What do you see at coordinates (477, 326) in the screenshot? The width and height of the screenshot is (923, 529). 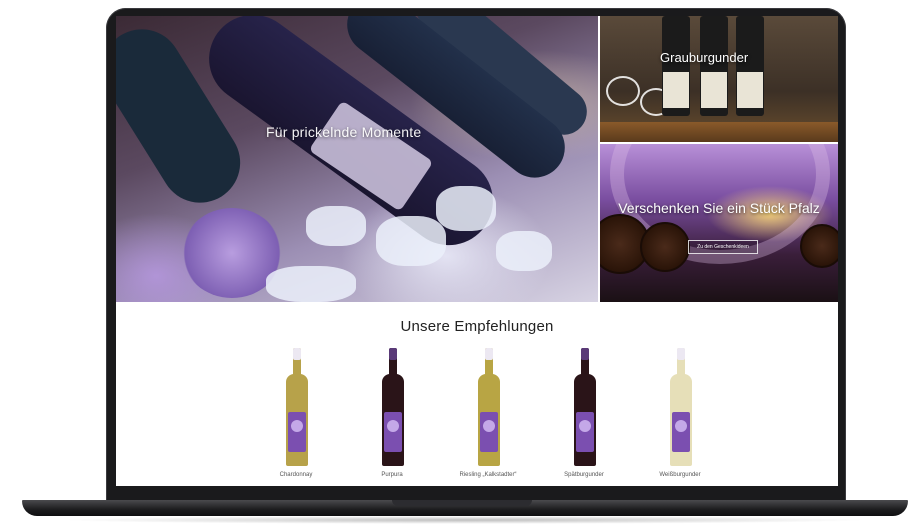 I see `recommendations-title: Unsere Empfehlungen` at bounding box center [477, 326].